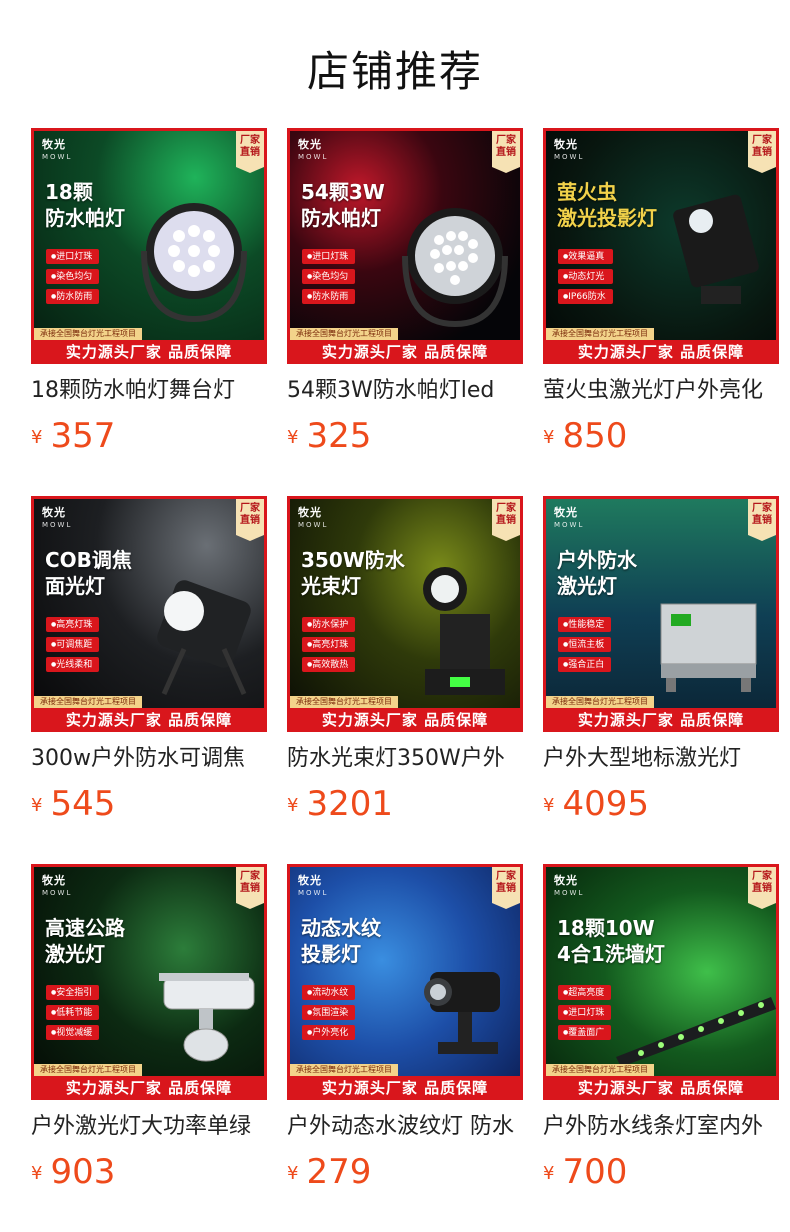  I want to click on product-price: ¥700, so click(585, 1172).